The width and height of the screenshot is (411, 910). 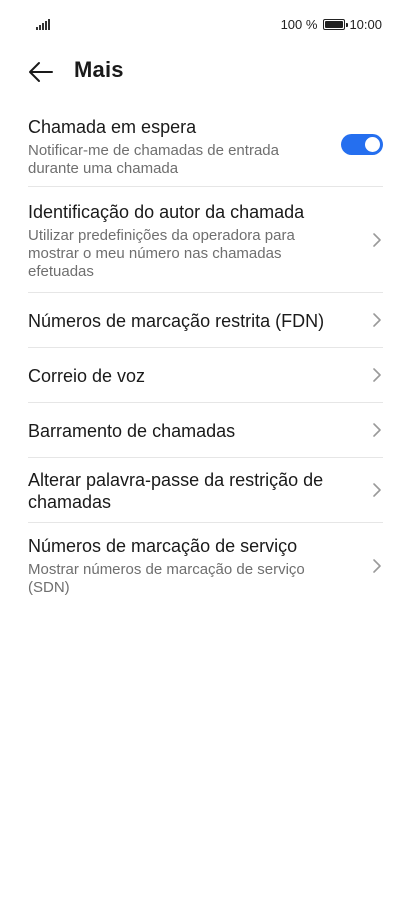 I want to click on setting-title: Correio de voz, so click(x=87, y=376).